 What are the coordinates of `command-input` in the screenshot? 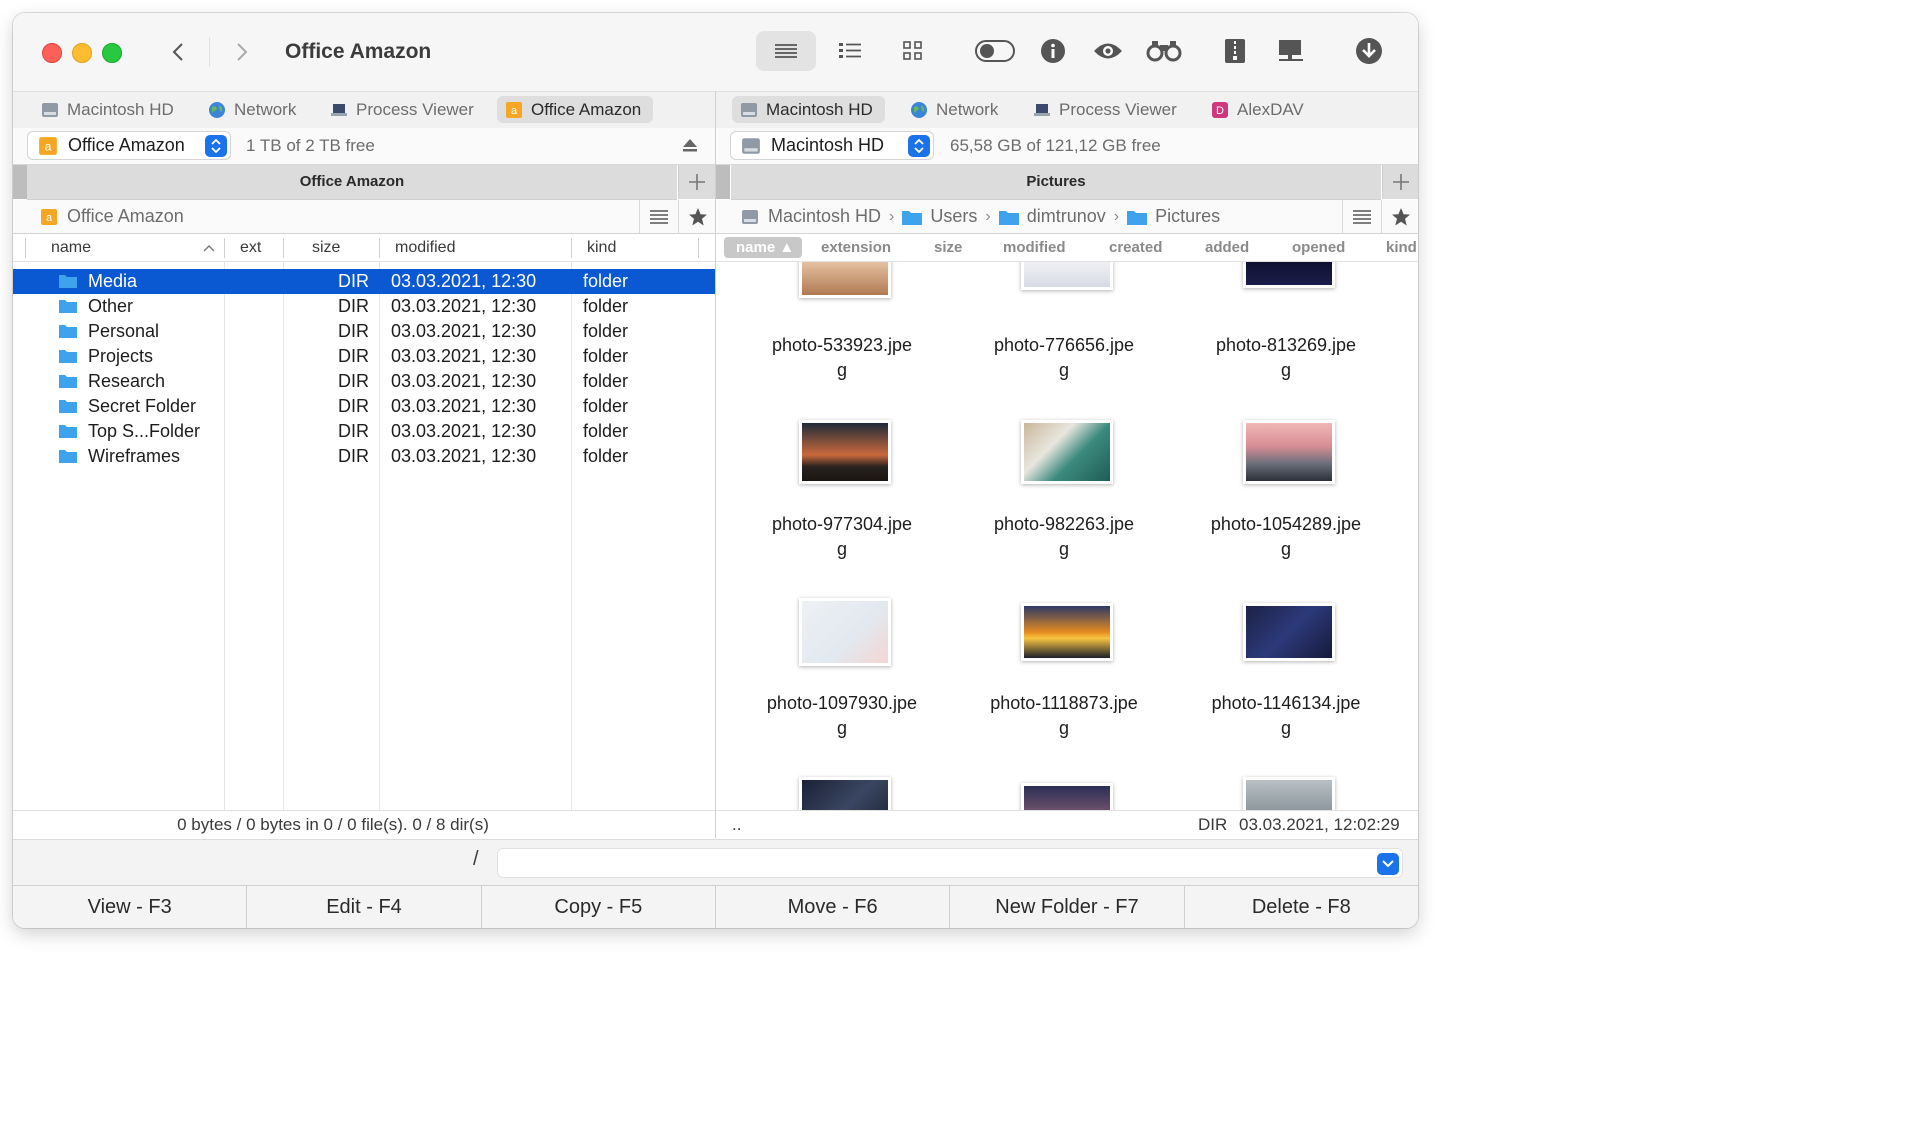 It's located at (950, 863).